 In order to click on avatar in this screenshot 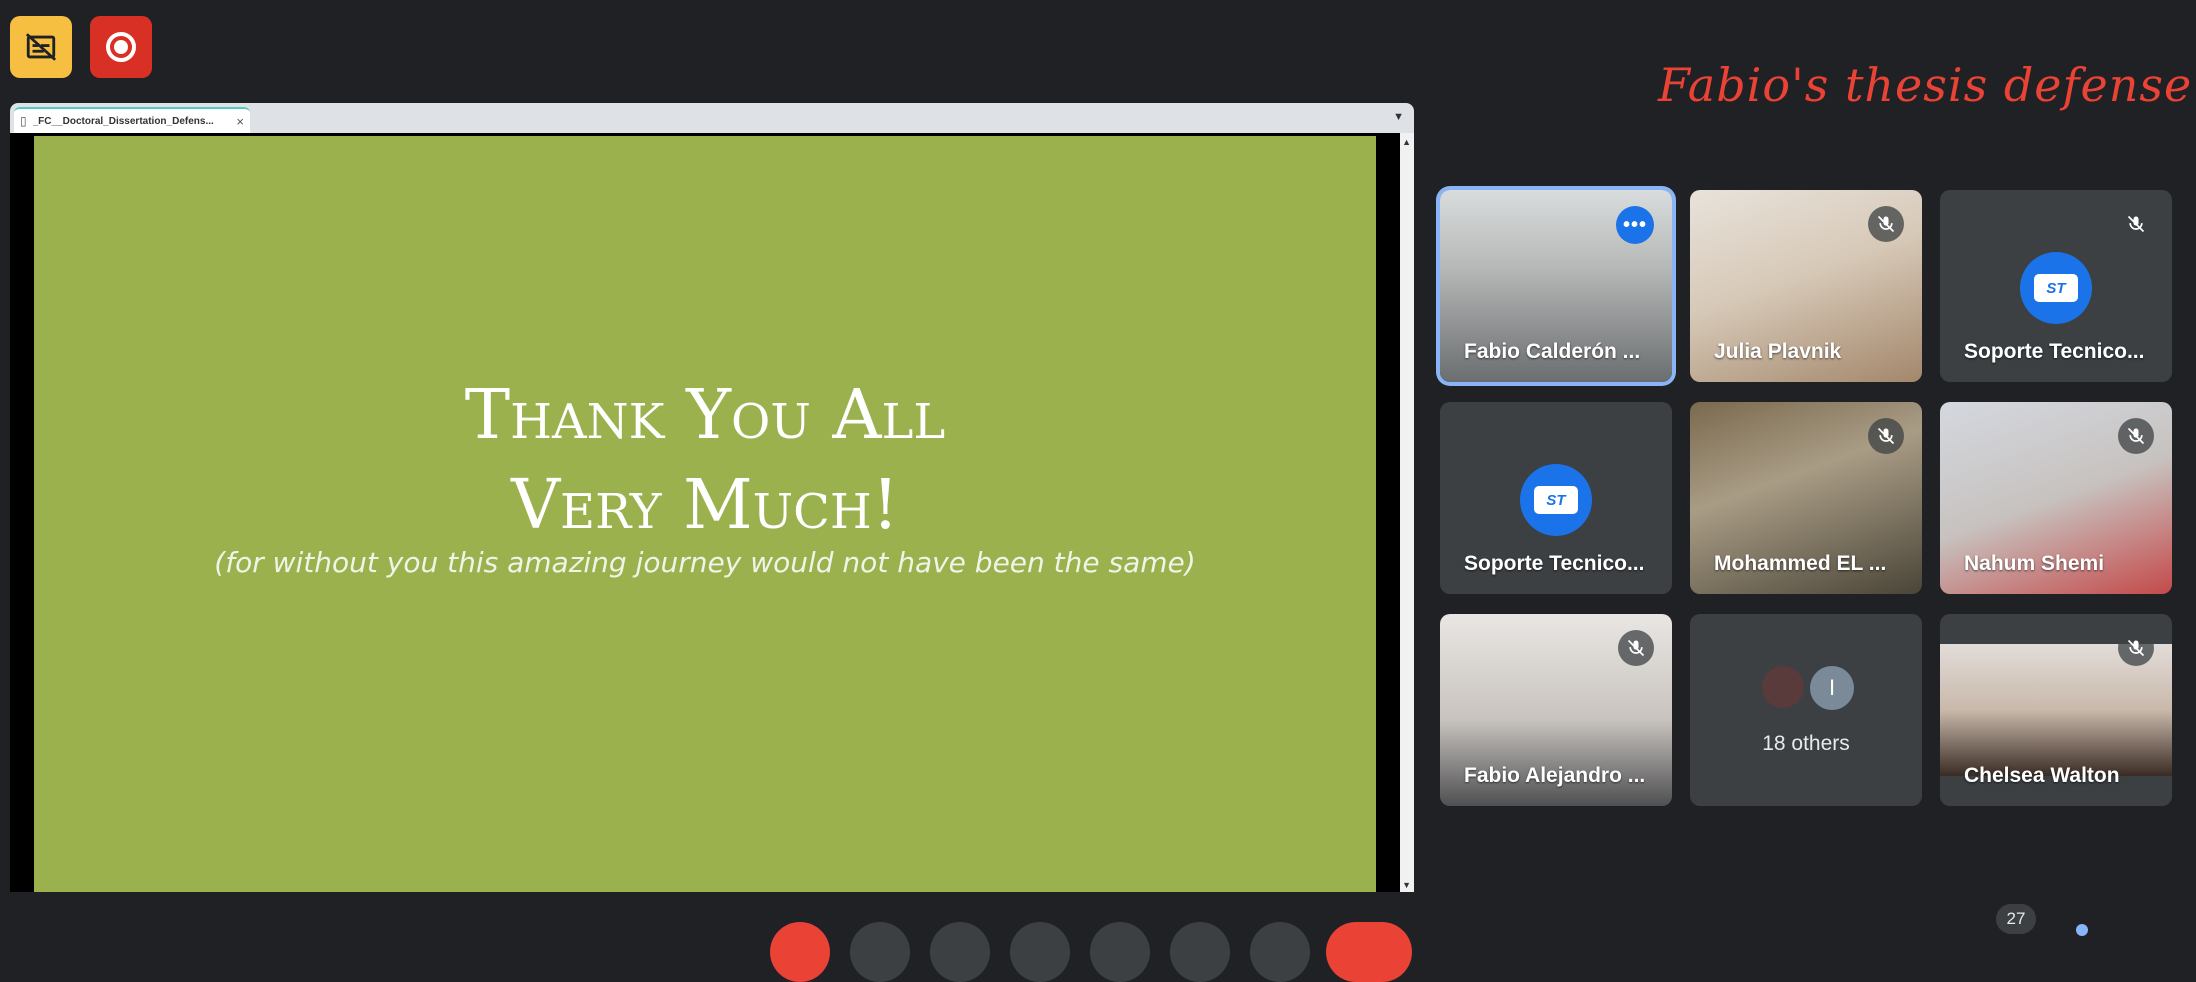, I will do `click(1783, 687)`.